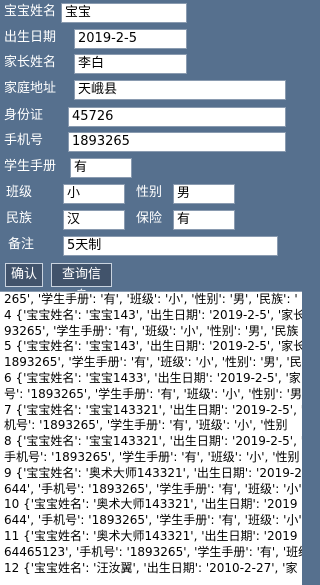 This screenshot has width=320, height=585. Describe the element at coordinates (19, 218) in the screenshot. I see `ethnicity-label: 民族` at that location.